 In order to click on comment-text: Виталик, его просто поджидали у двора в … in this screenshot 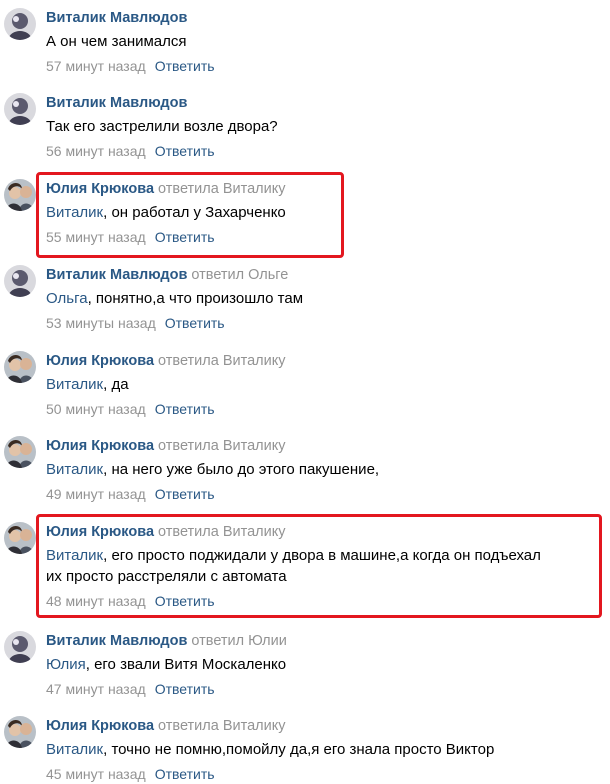, I will do `click(293, 566)`.